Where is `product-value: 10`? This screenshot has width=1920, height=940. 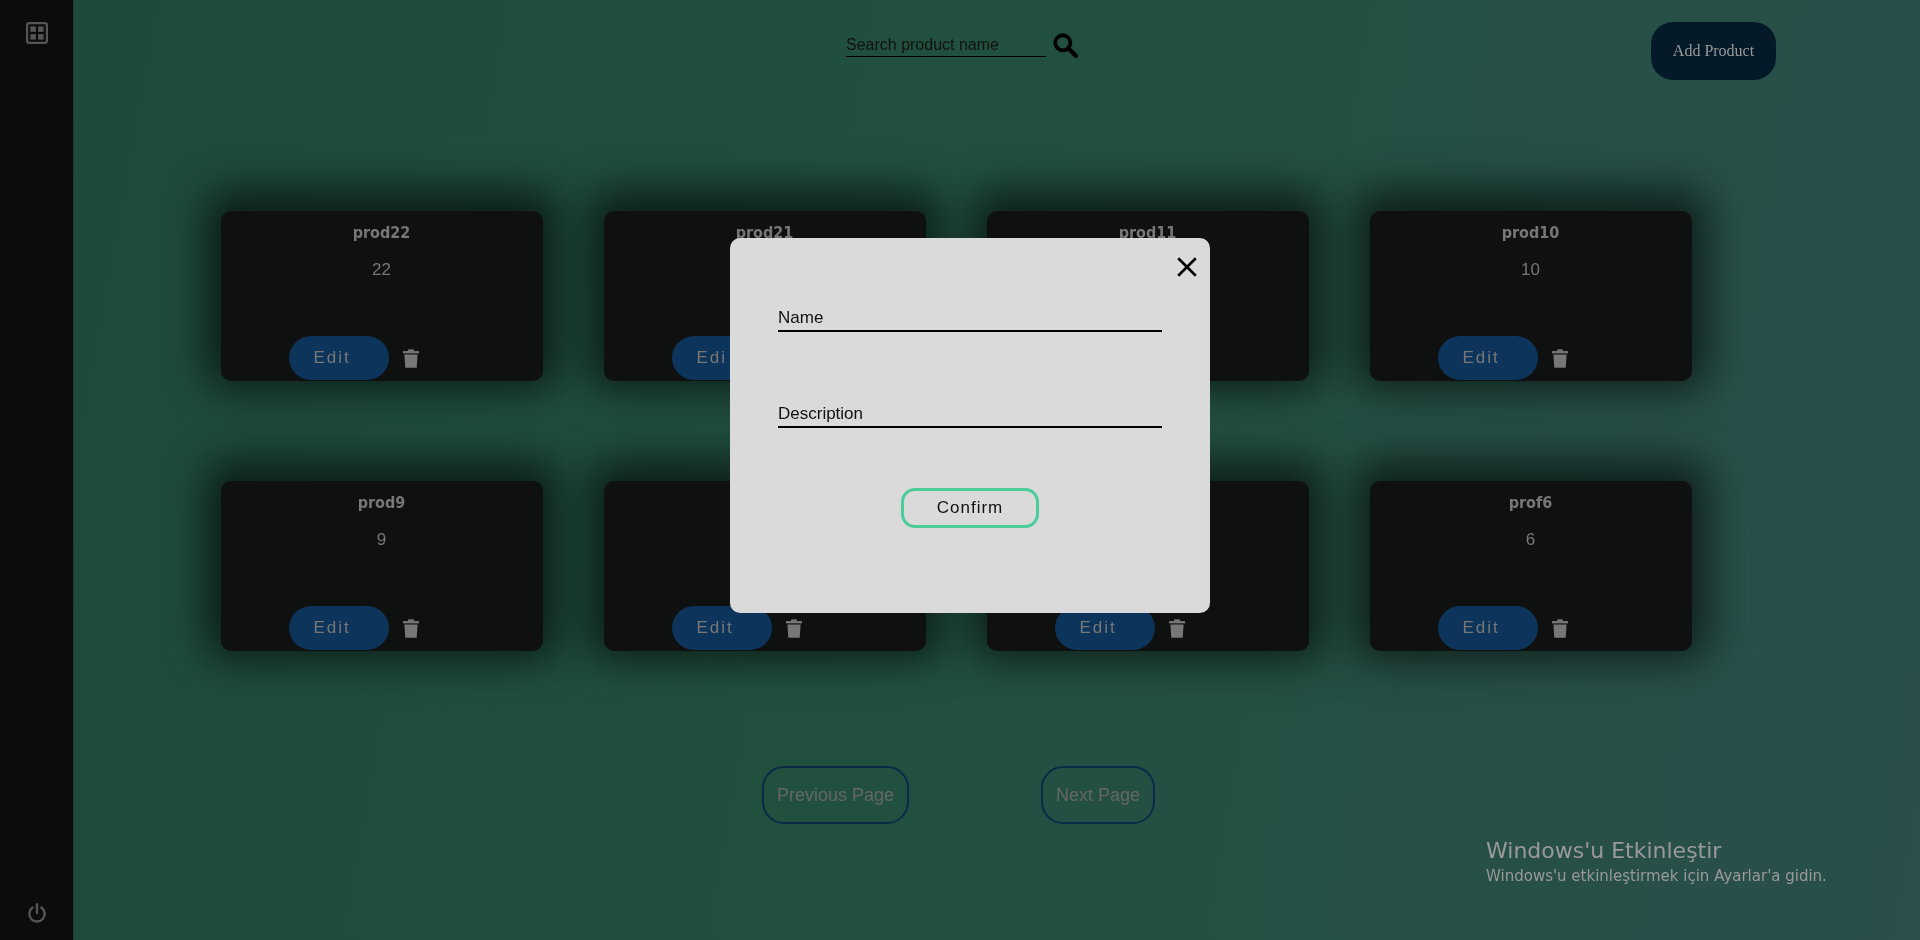
product-value: 10 is located at coordinates (1530, 270).